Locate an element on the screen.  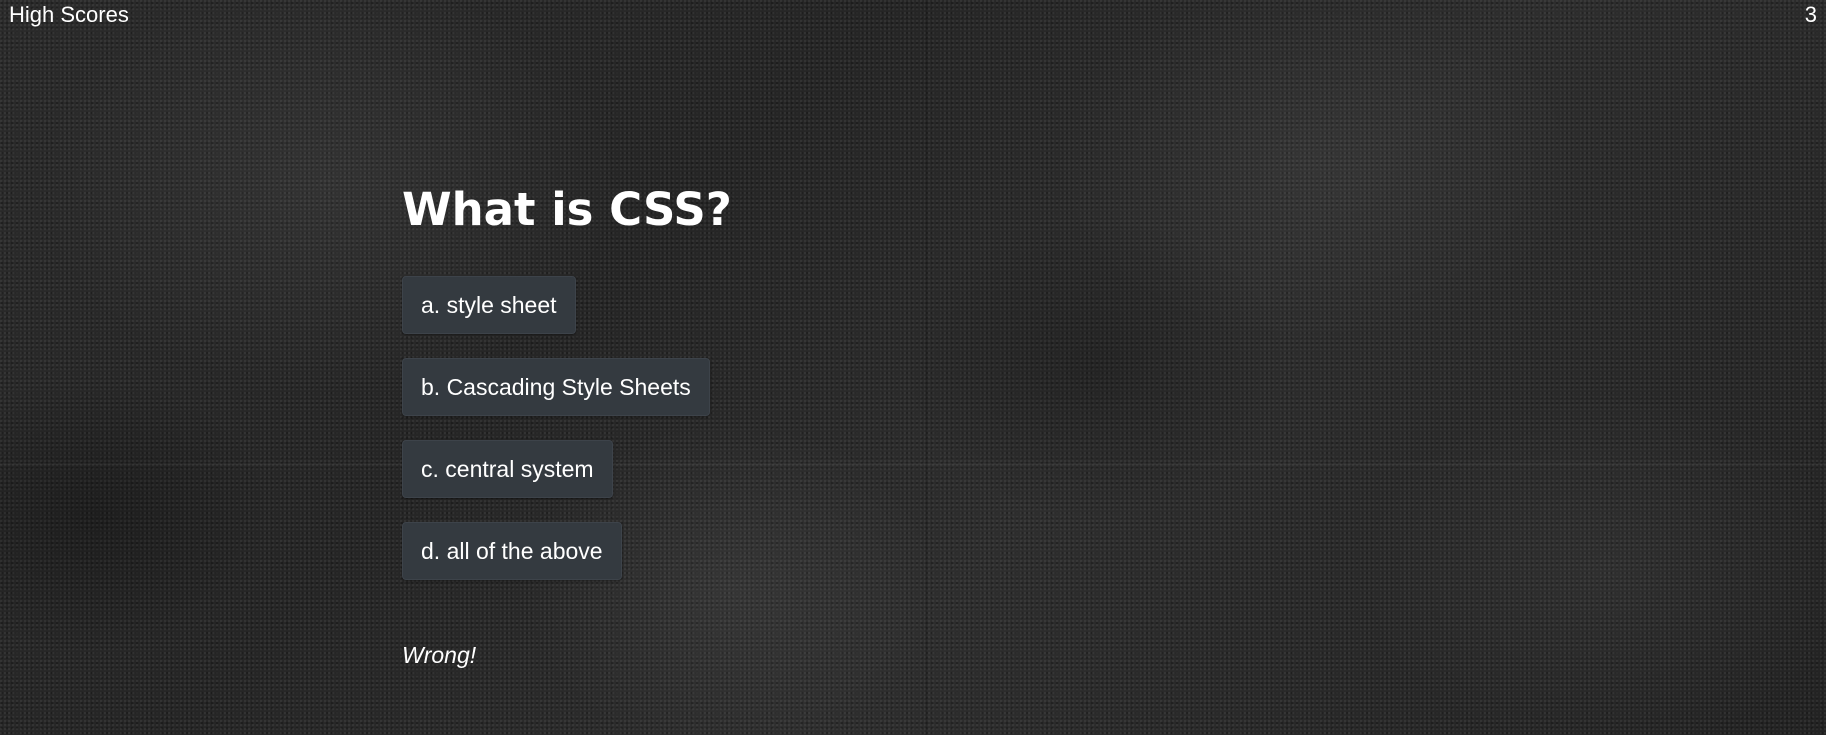
timer-value: 3 is located at coordinates (1810, 14).